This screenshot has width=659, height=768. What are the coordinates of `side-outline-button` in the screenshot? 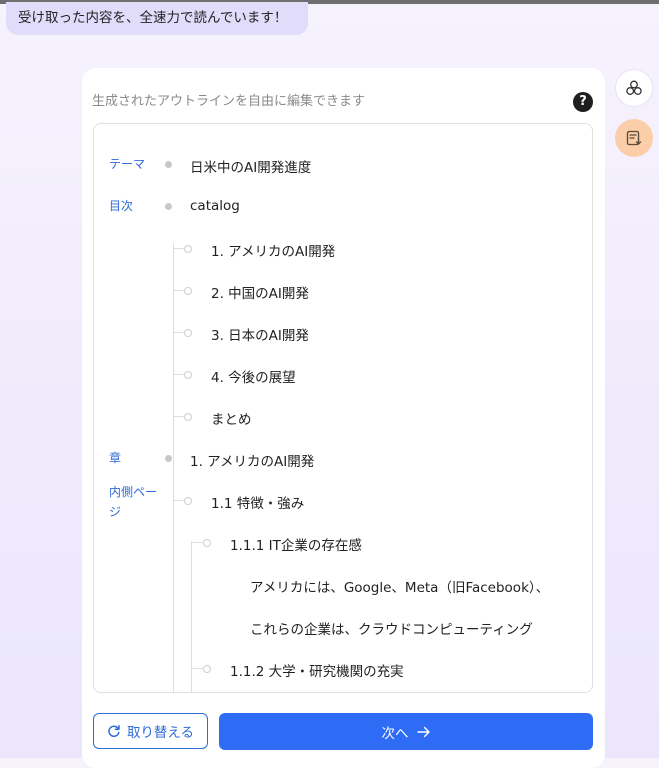 It's located at (634, 138).